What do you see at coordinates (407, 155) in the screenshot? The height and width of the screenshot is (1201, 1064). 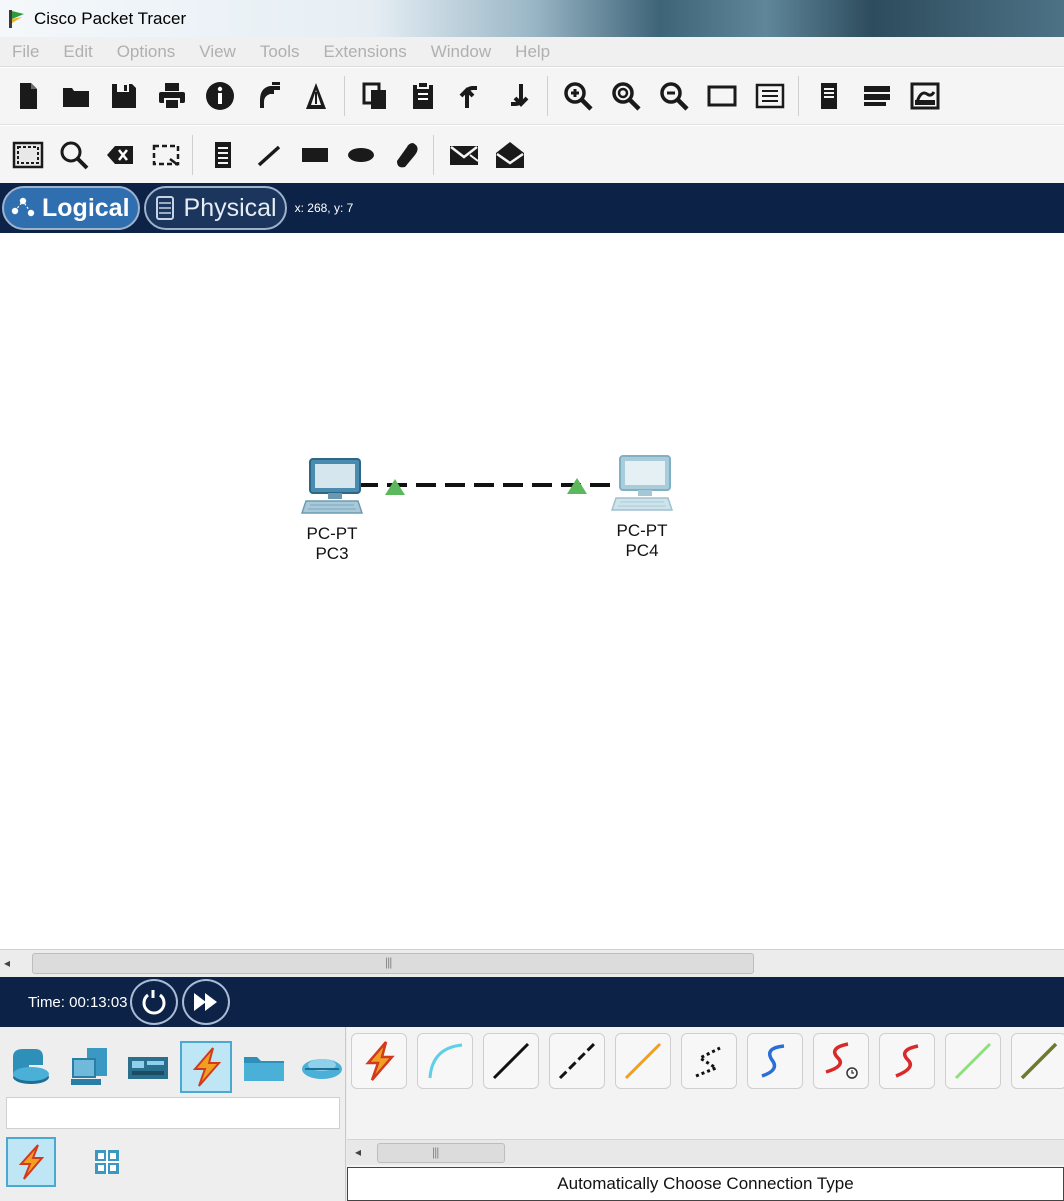 I see `freeform-icon` at bounding box center [407, 155].